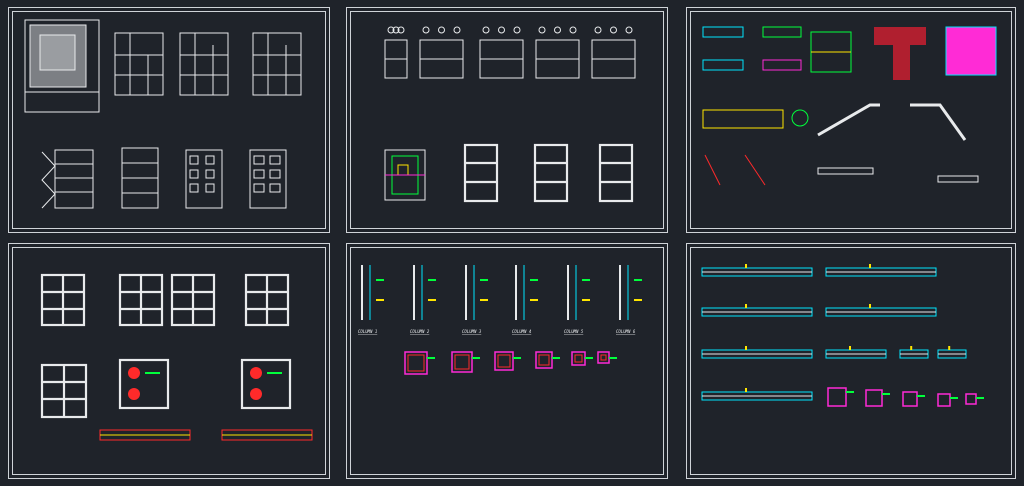 The width and height of the screenshot is (1024, 486). Describe the element at coordinates (268, 179) in the screenshot. I see `side-elevation` at that location.